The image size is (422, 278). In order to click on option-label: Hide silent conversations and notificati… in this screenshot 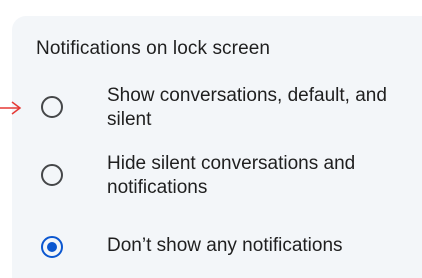, I will do `click(231, 175)`.